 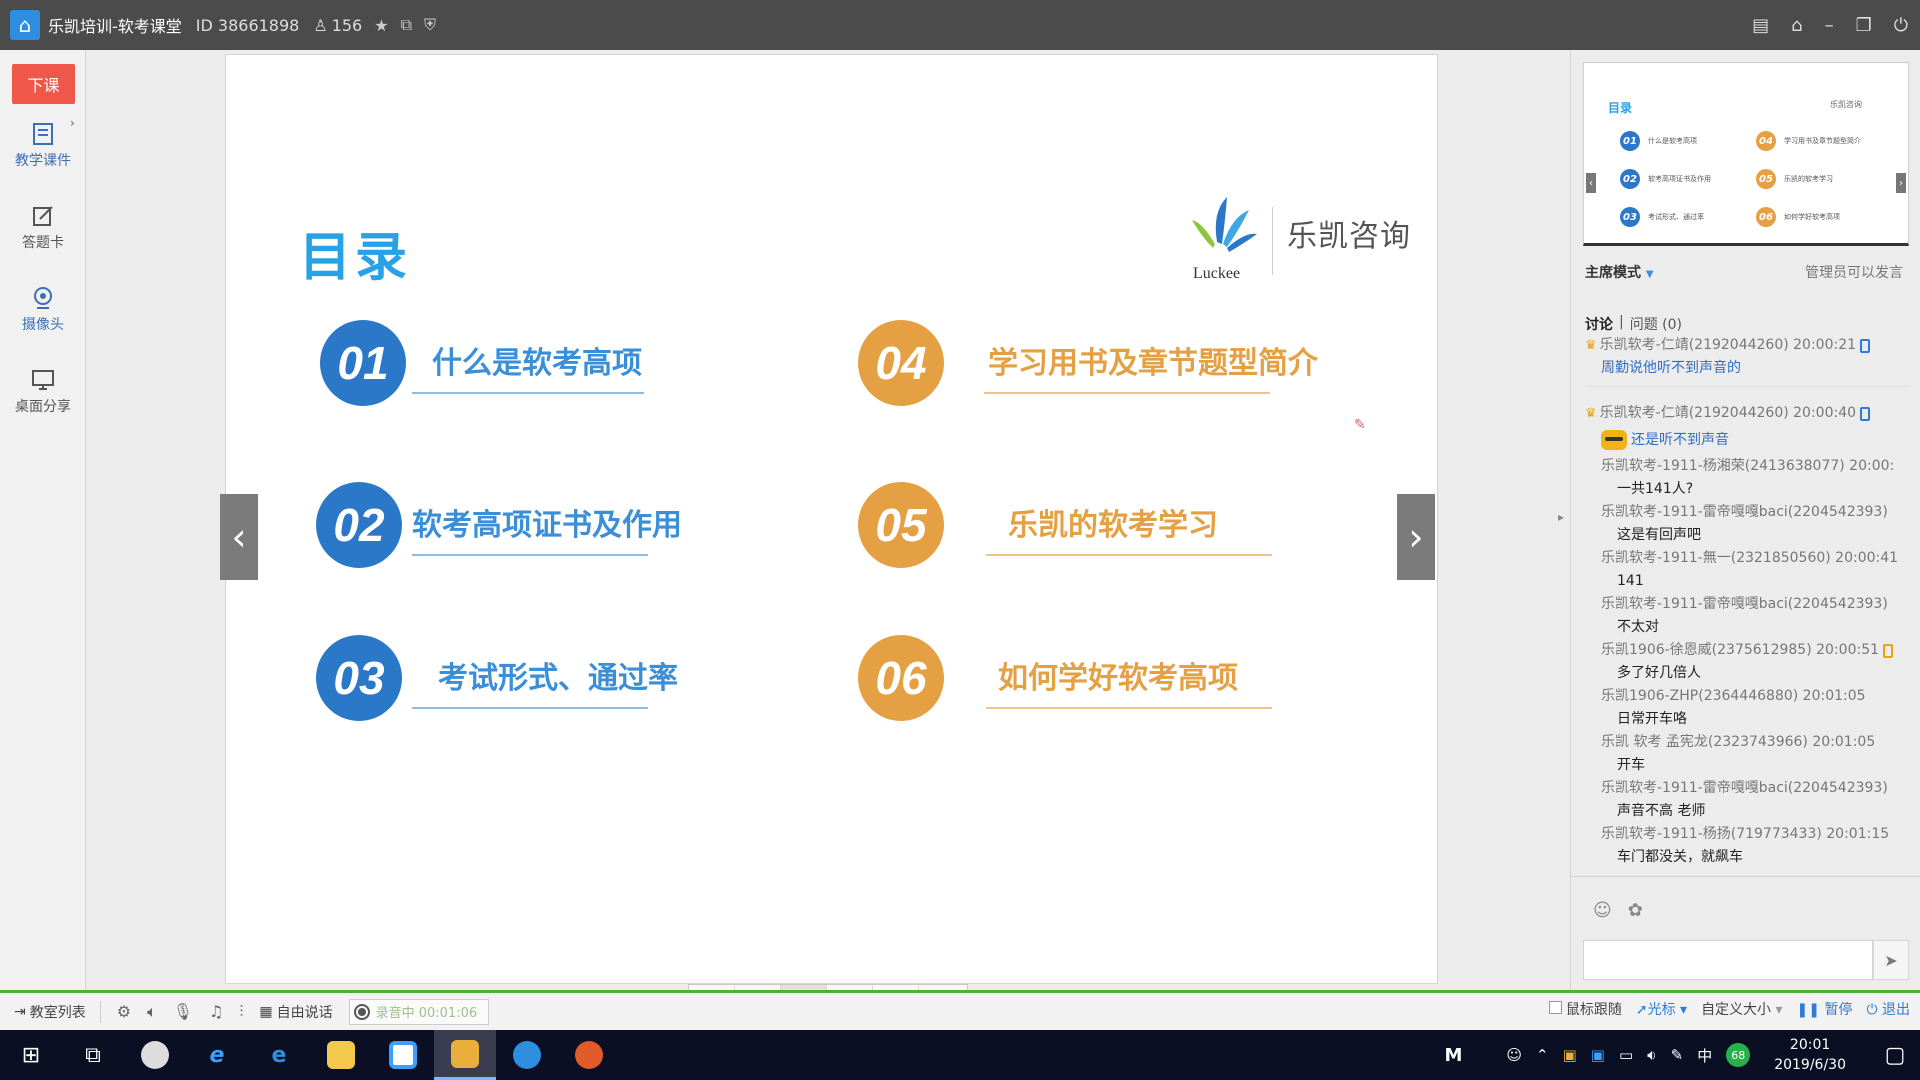 I want to click on speaker-icon: 🔈︎, so click(x=152, y=1012).